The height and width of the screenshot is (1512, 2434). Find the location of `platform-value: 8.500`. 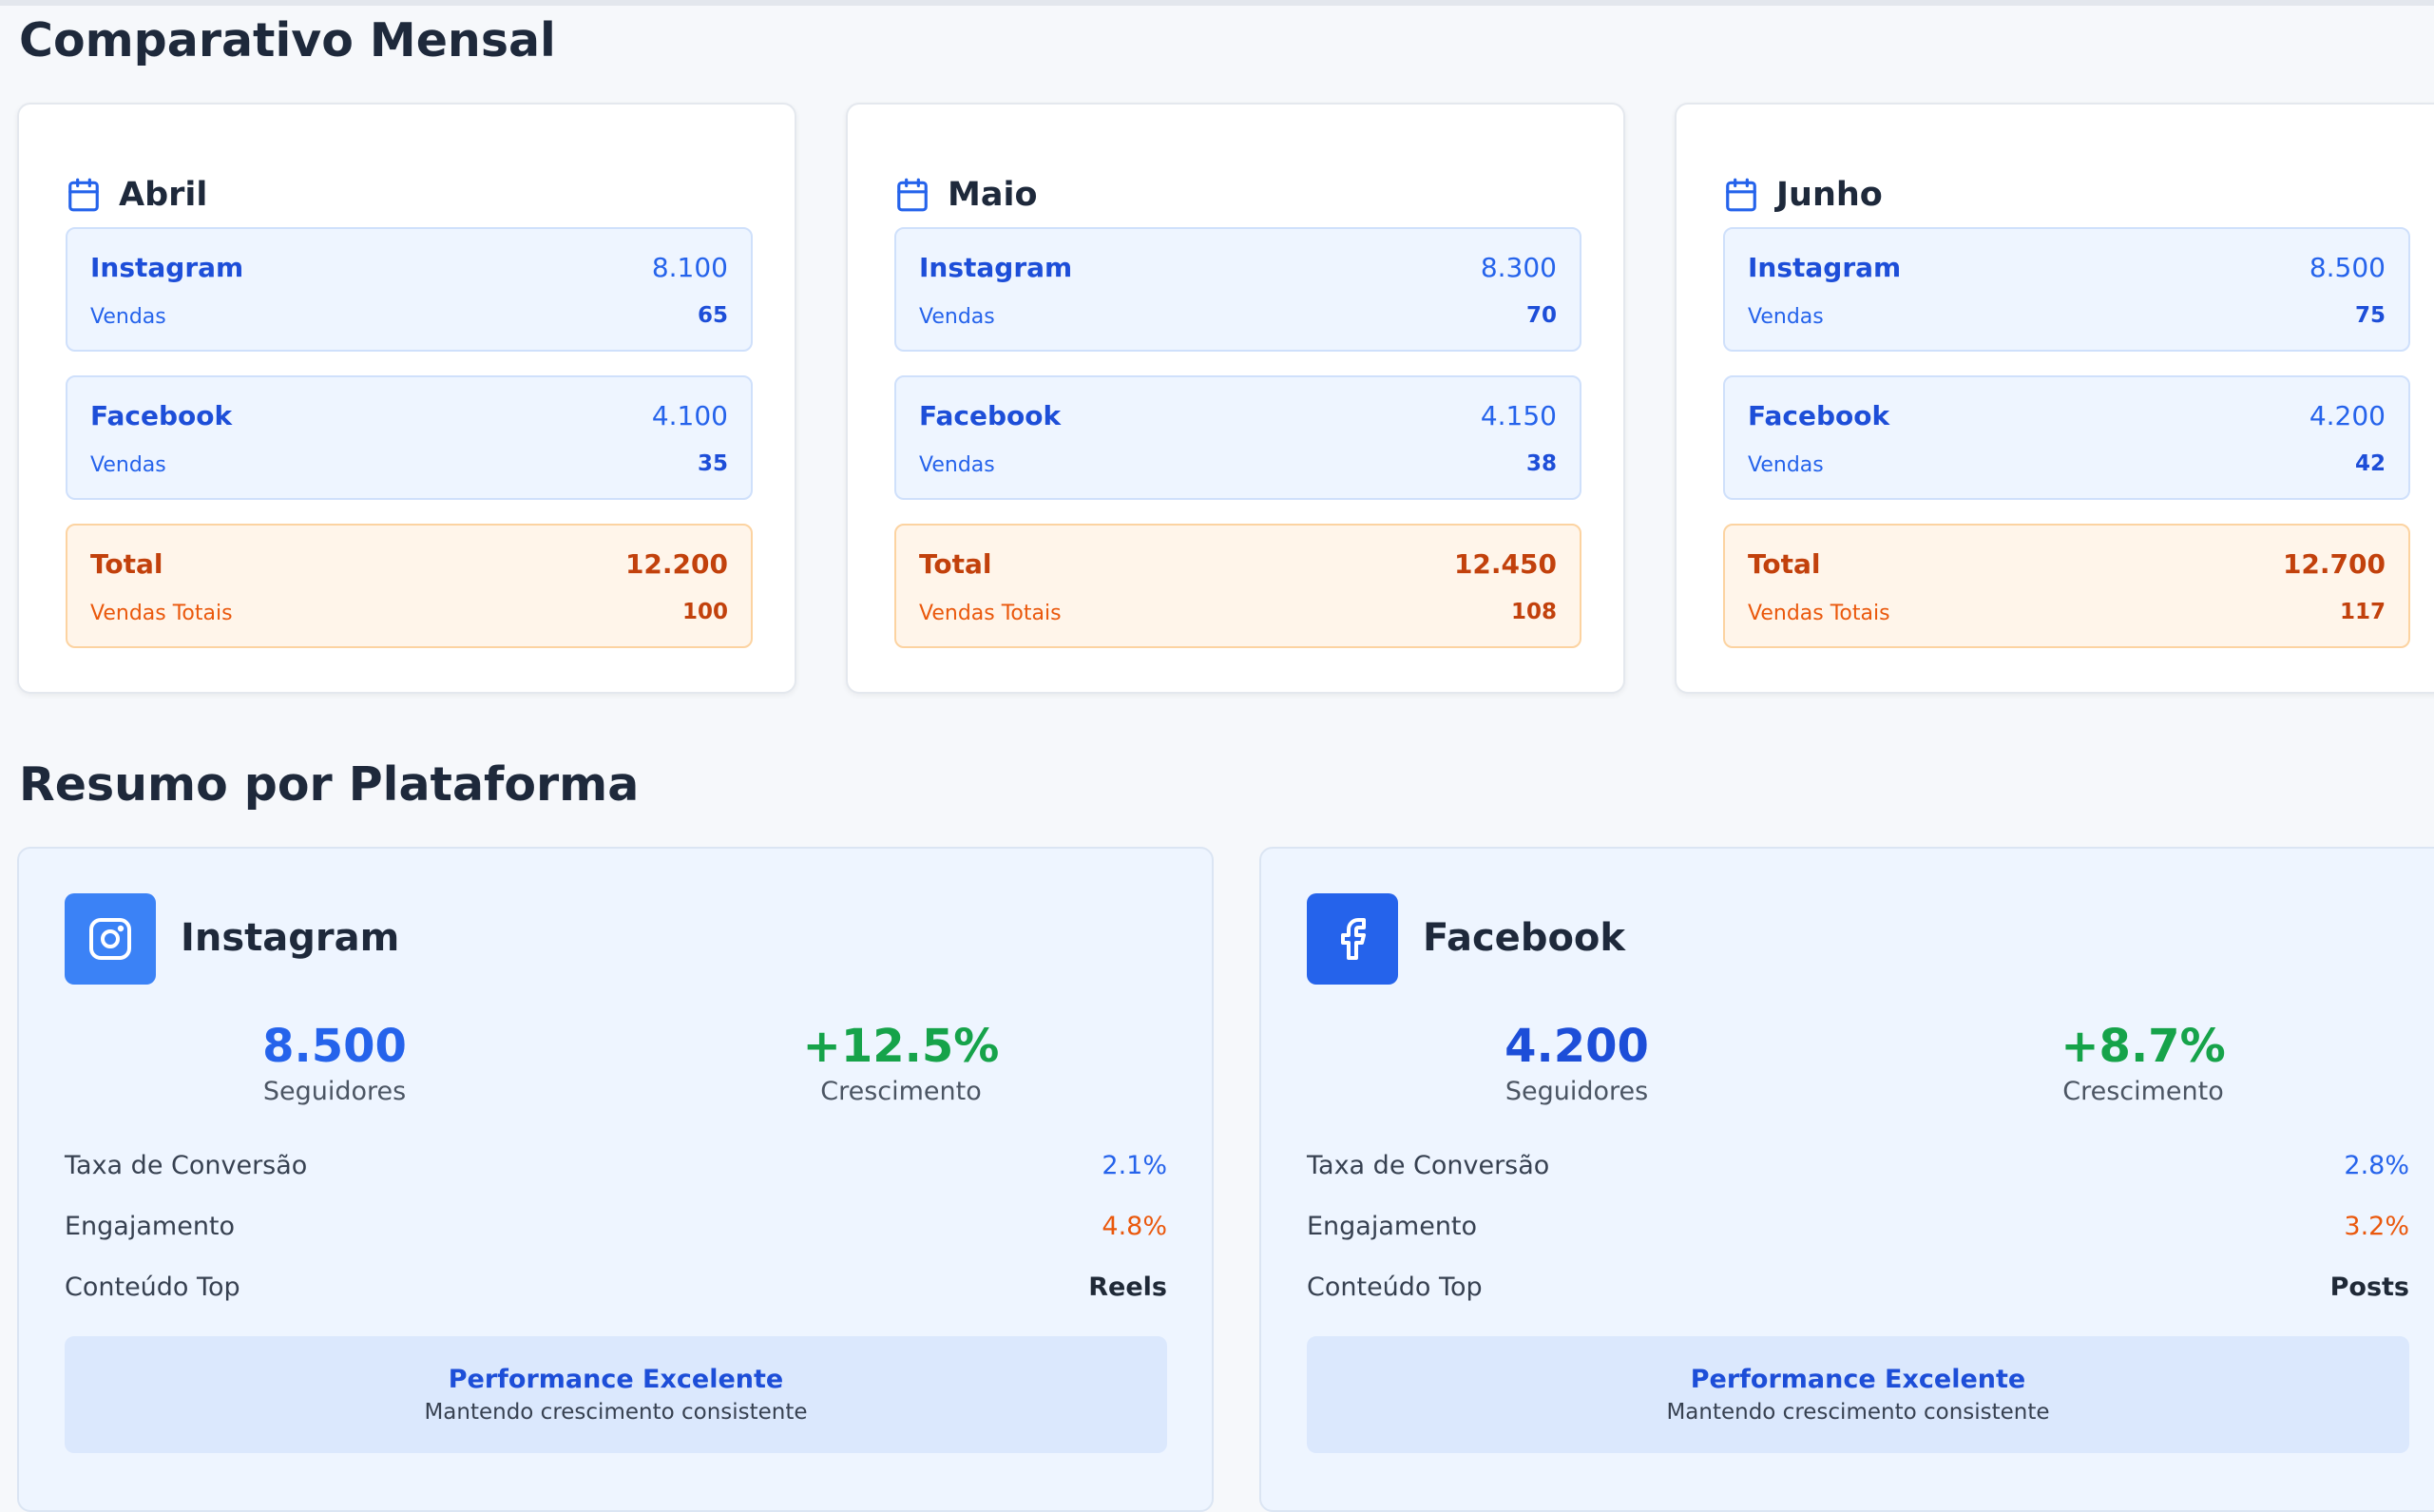

platform-value: 8.500 is located at coordinates (2348, 267).